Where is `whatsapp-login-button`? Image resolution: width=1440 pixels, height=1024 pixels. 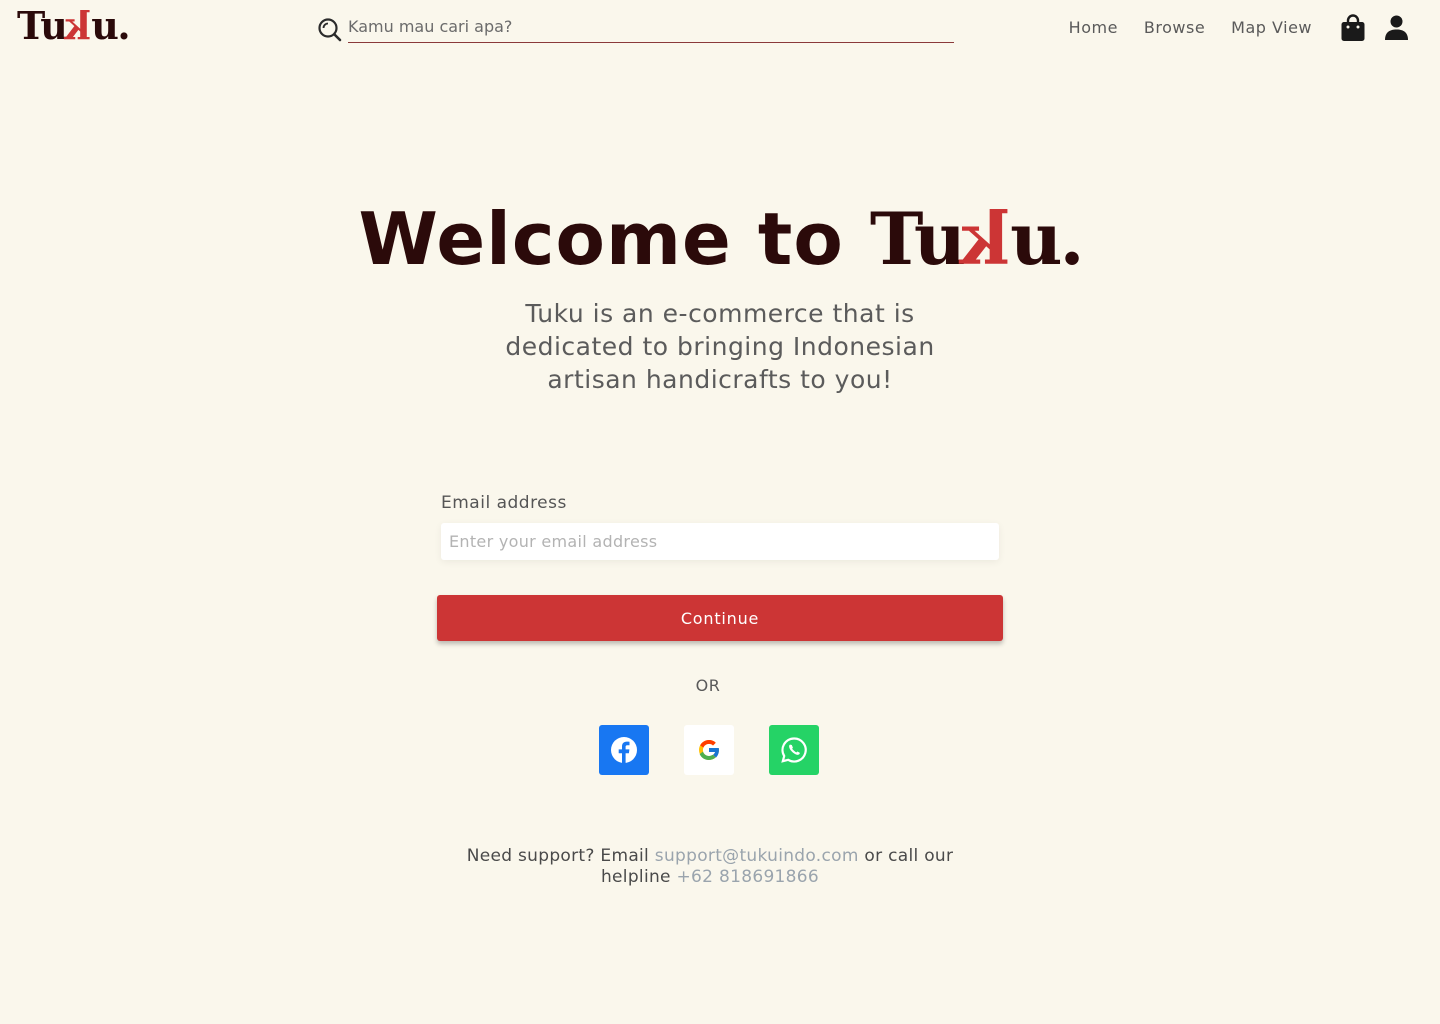 whatsapp-login-button is located at coordinates (794, 750).